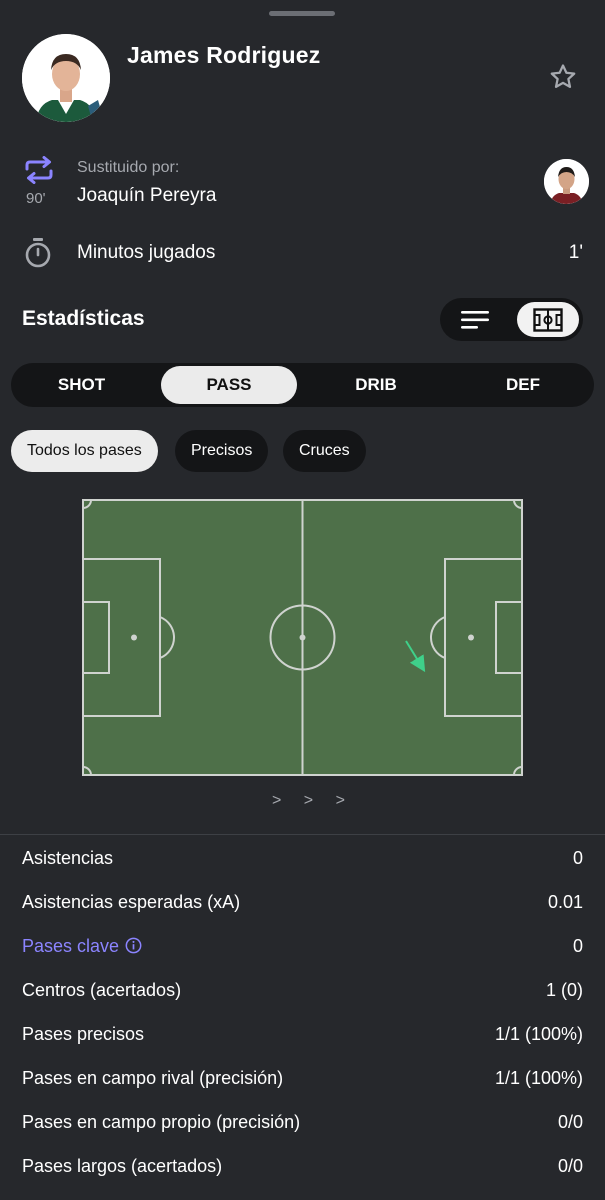 This screenshot has width=605, height=1200. What do you see at coordinates (224, 55) in the screenshot?
I see `player-name: James Rodriguez` at bounding box center [224, 55].